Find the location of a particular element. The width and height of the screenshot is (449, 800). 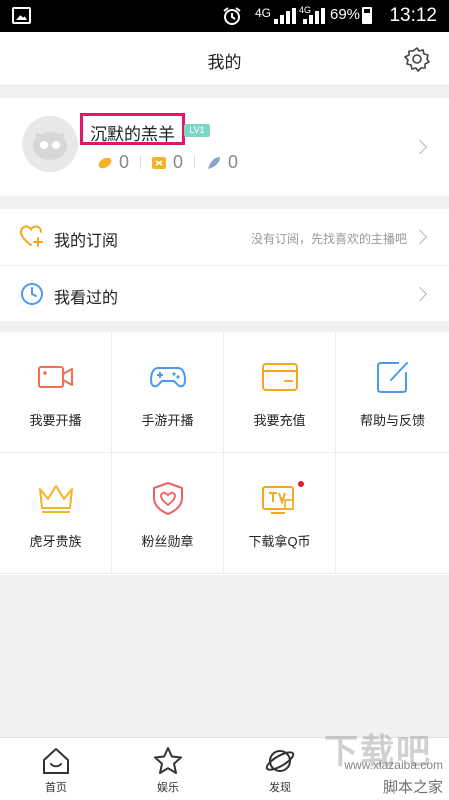

grid-label: 粉丝勋章 is located at coordinates (167, 541).